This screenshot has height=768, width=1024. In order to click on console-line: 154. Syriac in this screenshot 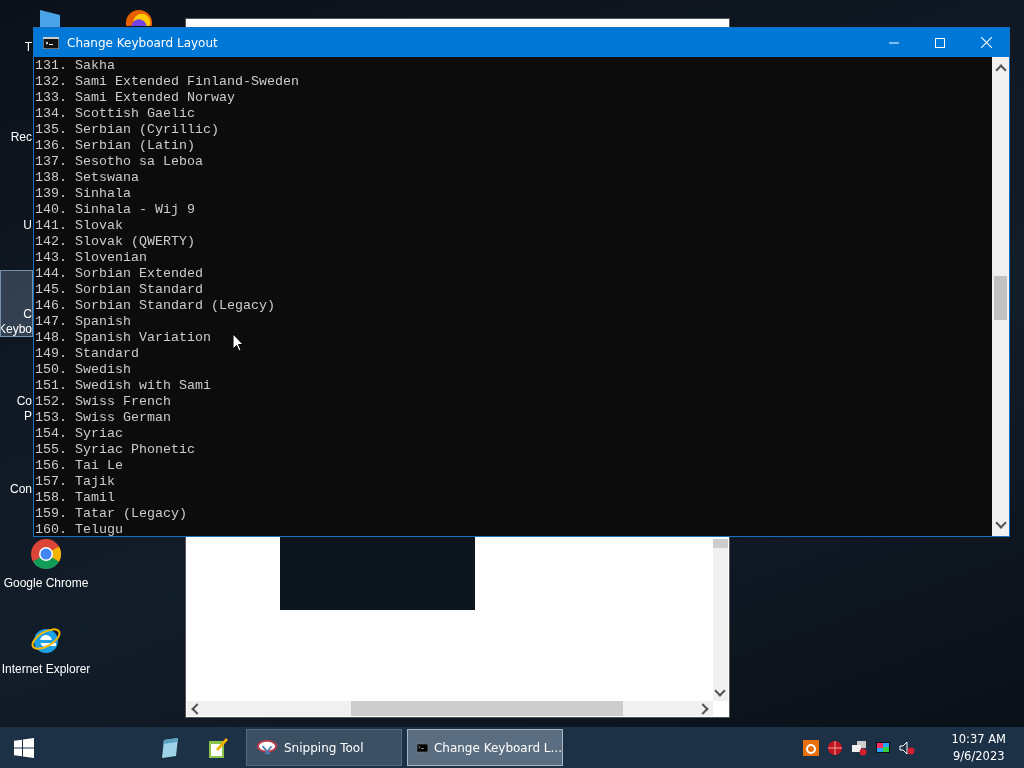, I will do `click(79, 434)`.